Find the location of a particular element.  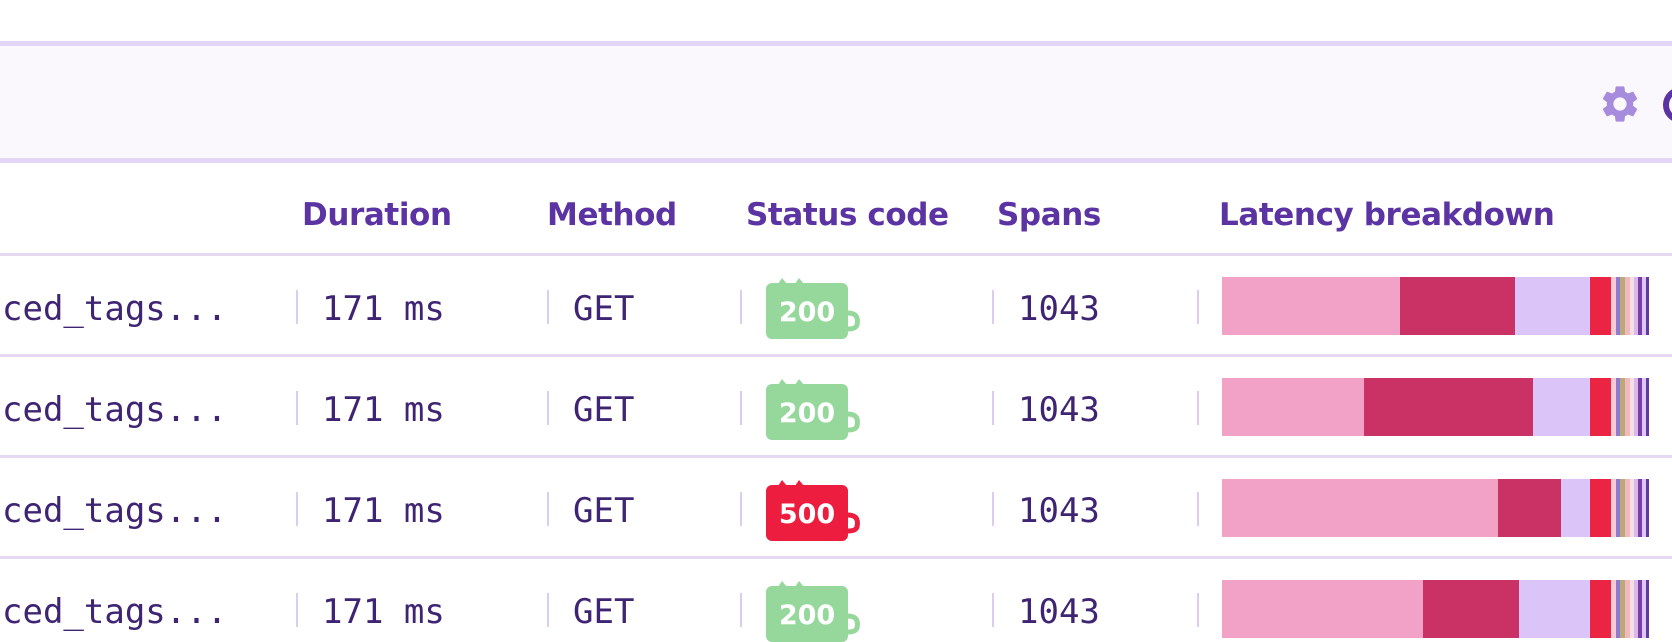

column-header-status-code: Status code is located at coordinates (847, 215).